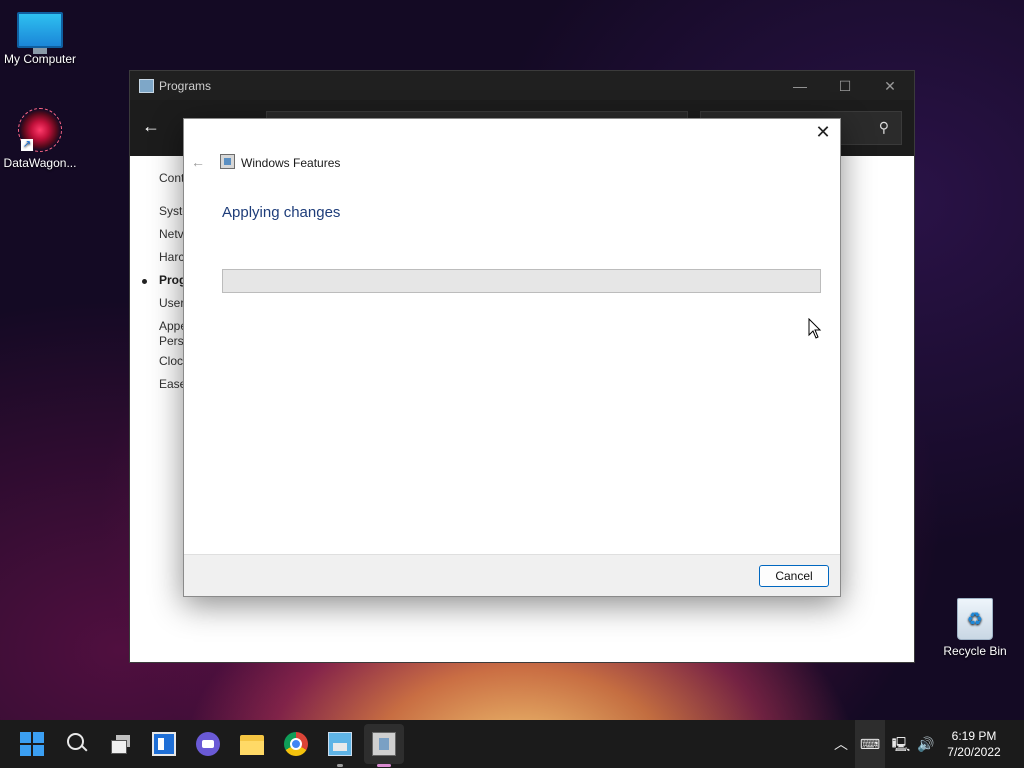 This screenshot has height=768, width=1024. Describe the element at coordinates (171, 341) in the screenshot. I see `sidebar-item: Pers` at that location.